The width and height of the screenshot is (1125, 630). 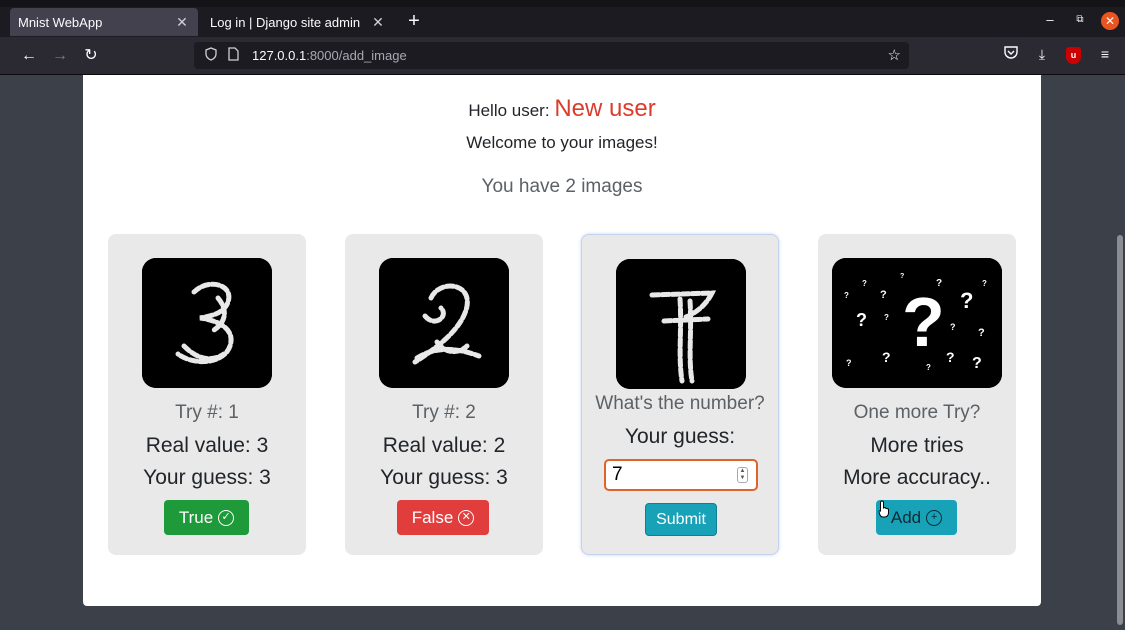 I want to click on shield-icon, so click(x=211, y=55).